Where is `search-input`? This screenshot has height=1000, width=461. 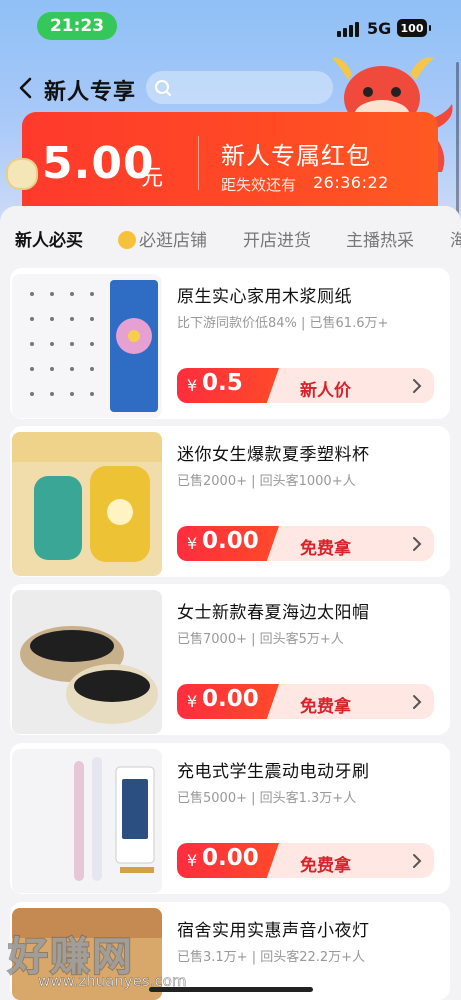 search-input is located at coordinates (253, 88).